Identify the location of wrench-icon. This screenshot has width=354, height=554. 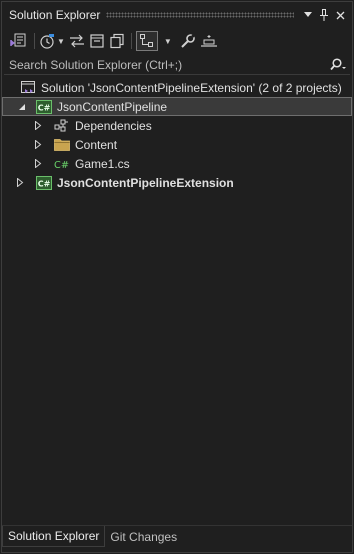
(188, 41).